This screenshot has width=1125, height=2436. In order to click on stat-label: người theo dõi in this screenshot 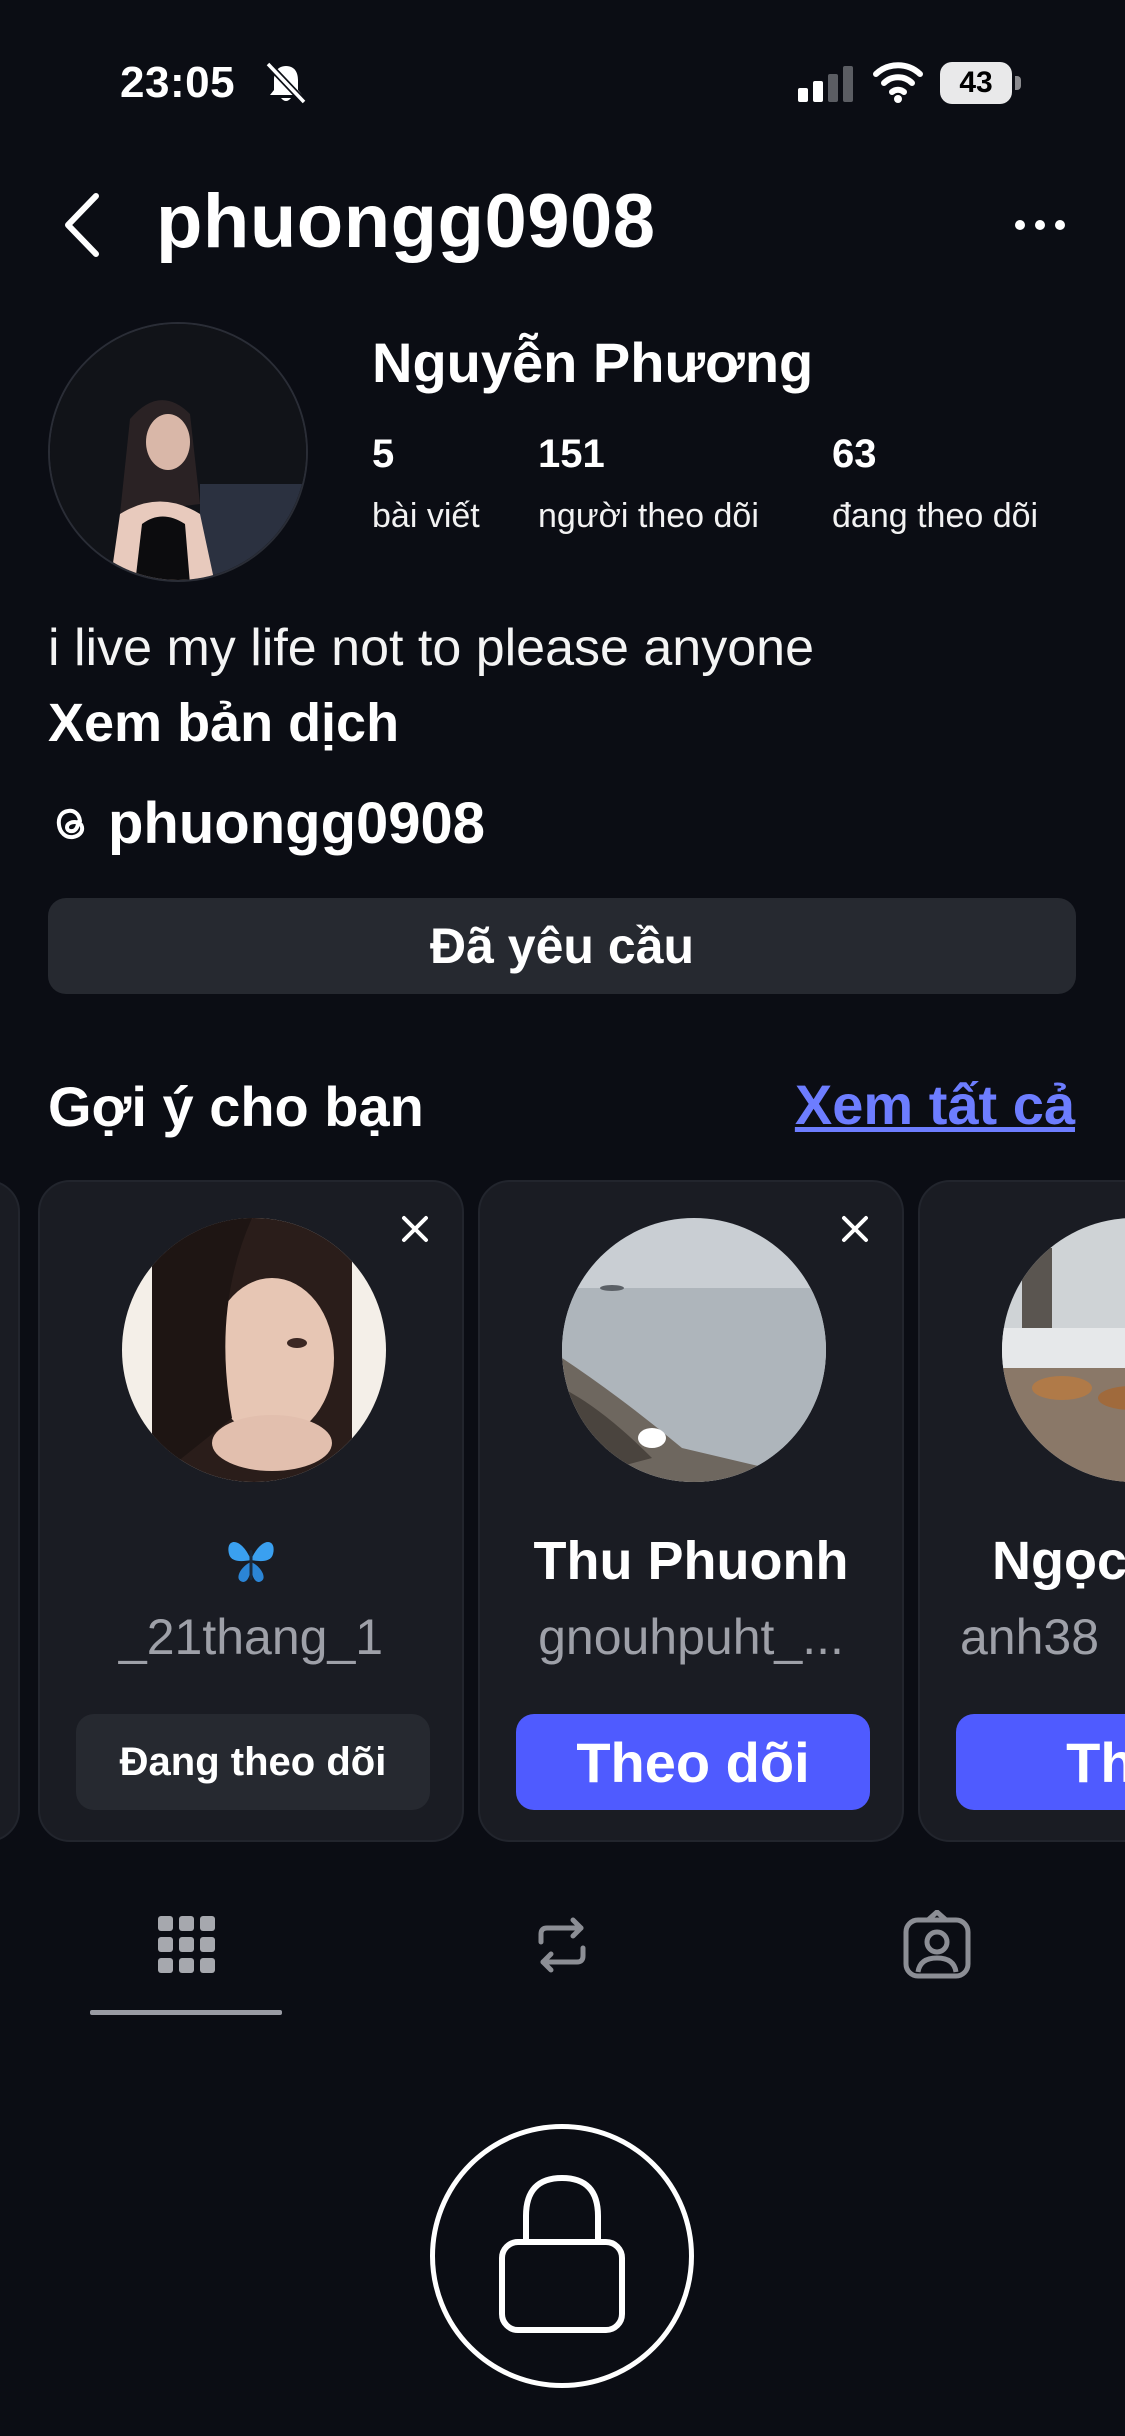, I will do `click(648, 516)`.